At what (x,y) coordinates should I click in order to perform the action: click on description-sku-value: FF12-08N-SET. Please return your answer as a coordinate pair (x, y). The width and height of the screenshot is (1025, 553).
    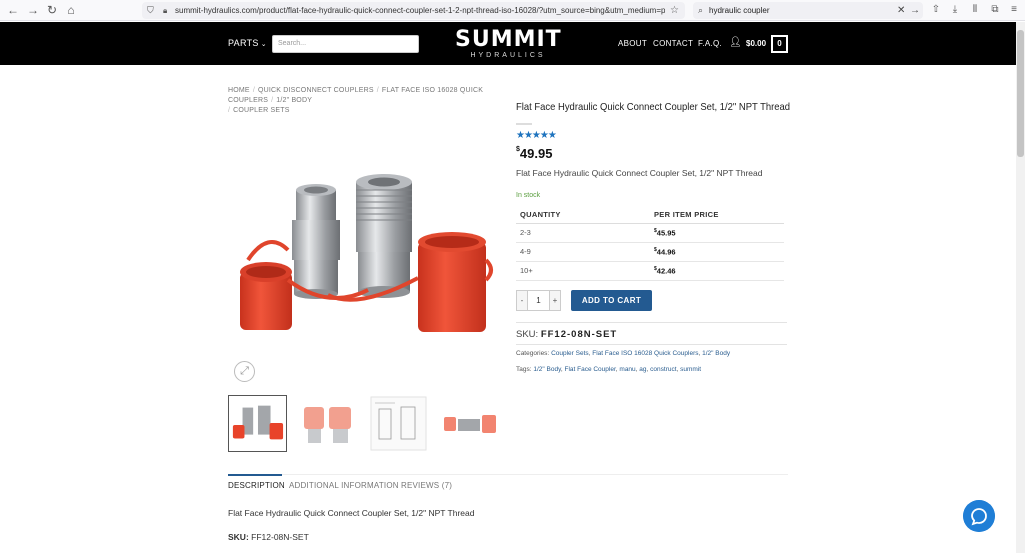
    Looking at the image, I should click on (280, 537).